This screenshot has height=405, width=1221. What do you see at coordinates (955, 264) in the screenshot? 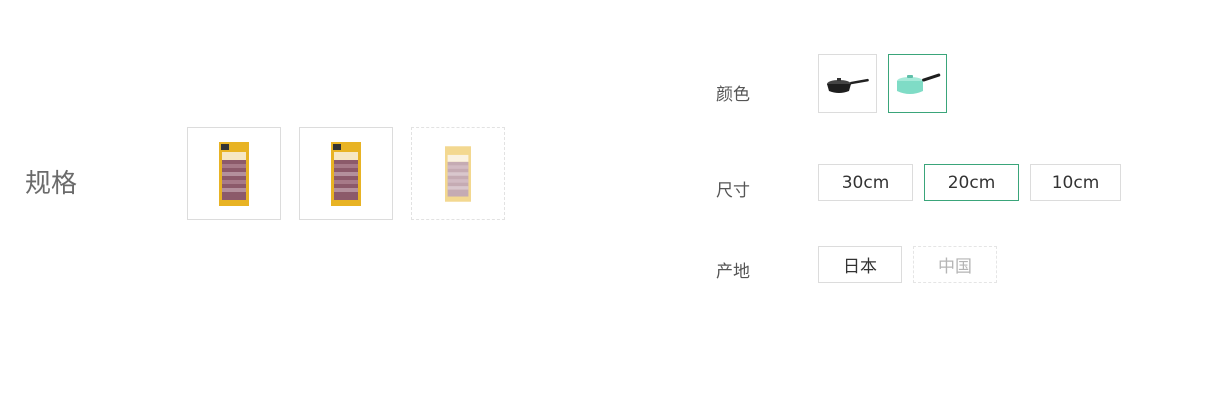
I see `origin-option-china: 中国` at bounding box center [955, 264].